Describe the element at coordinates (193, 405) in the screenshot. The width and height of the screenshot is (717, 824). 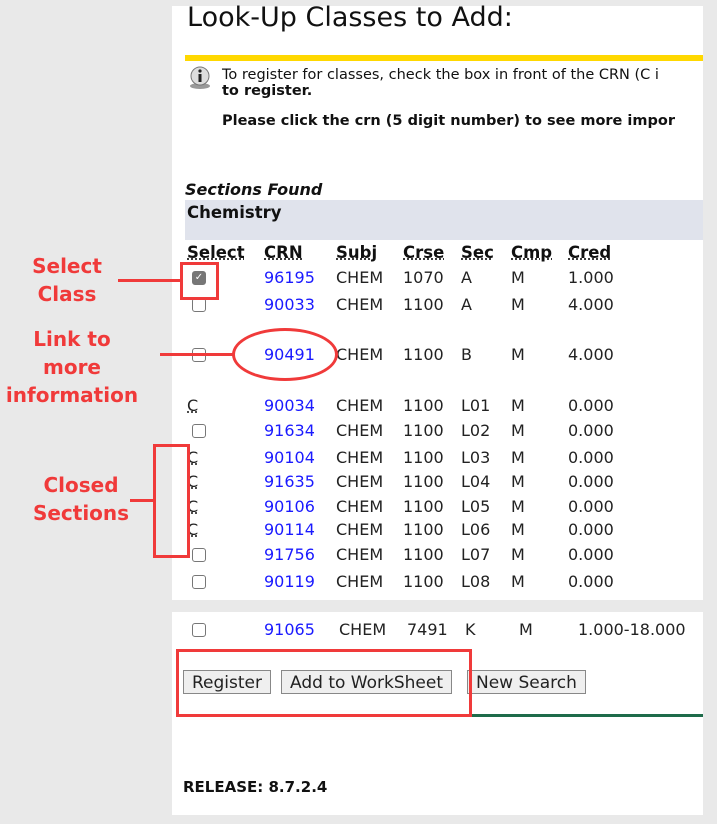
I see `closed-indicator: C` at that location.